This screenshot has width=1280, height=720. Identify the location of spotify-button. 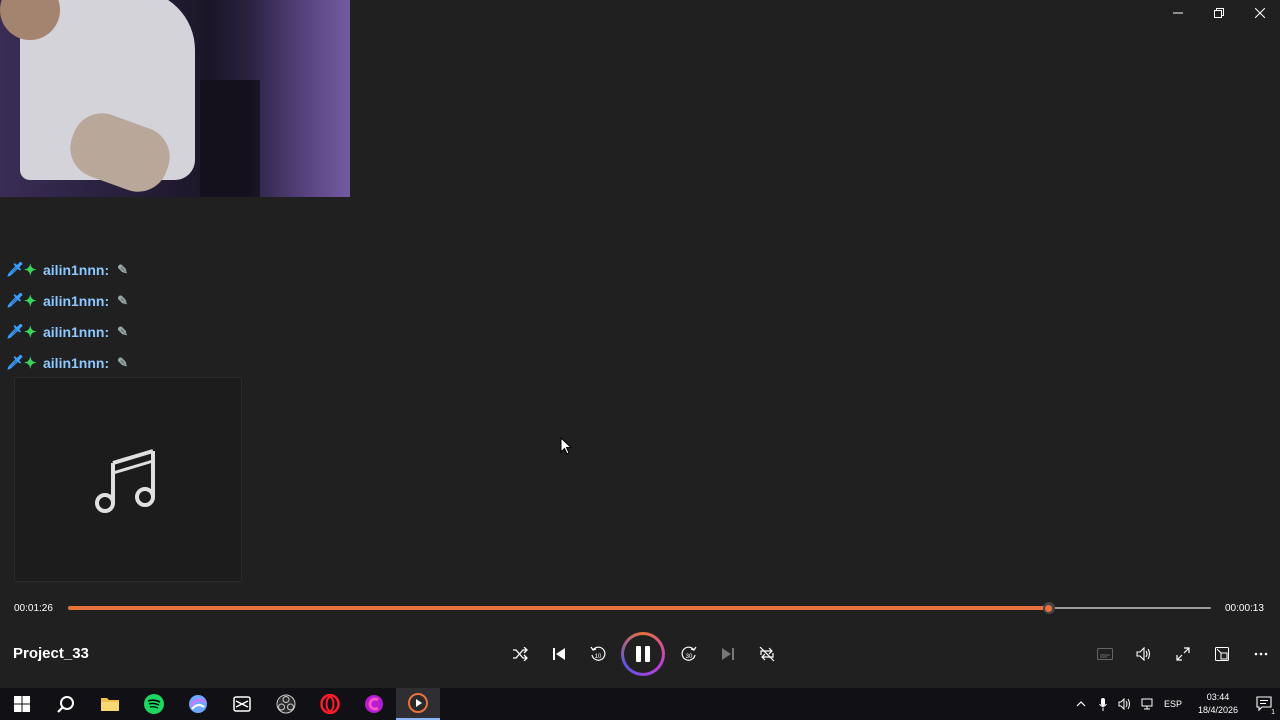
(154, 704).